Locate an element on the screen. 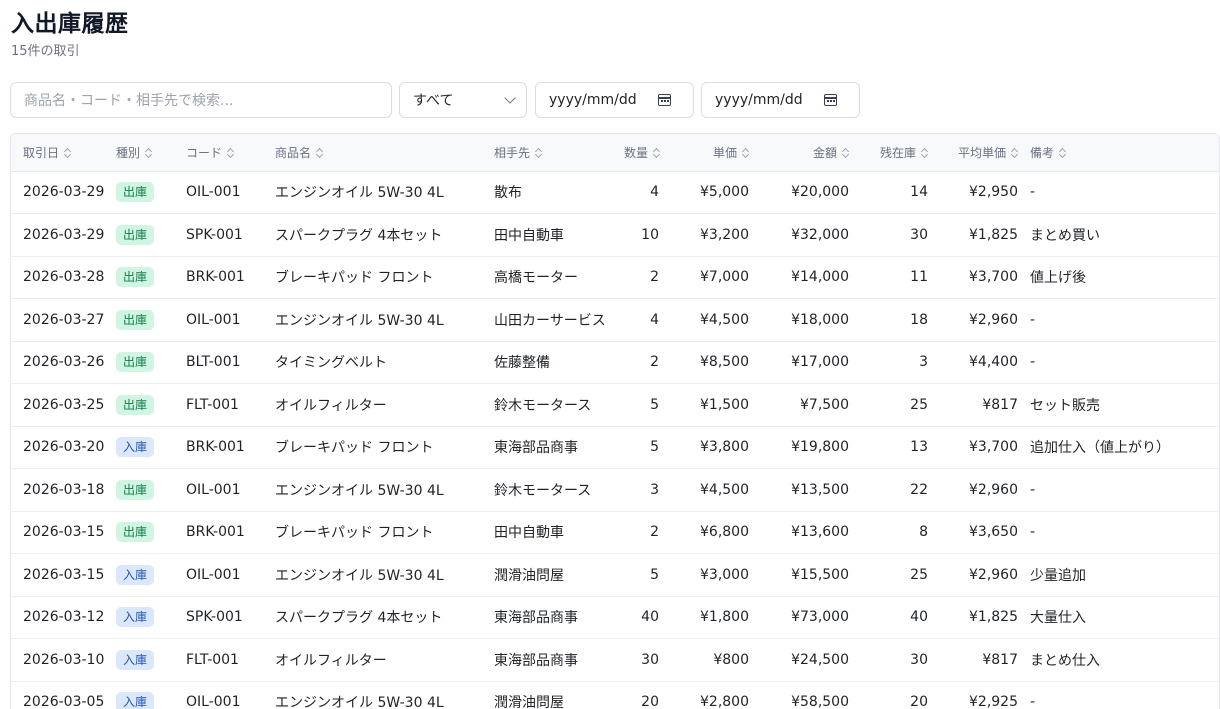 This screenshot has height=709, width=1220. column-header-amount: 金額 is located at coordinates (811, 153).